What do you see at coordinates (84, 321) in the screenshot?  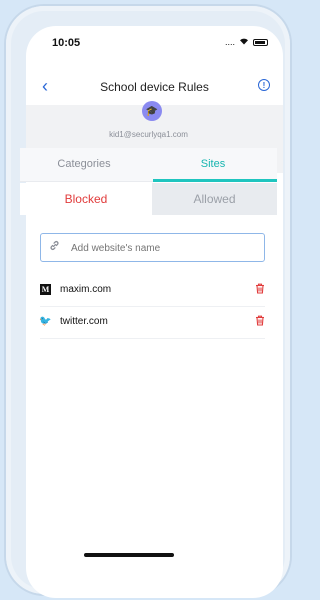 I see `site-name: twitter.com` at bounding box center [84, 321].